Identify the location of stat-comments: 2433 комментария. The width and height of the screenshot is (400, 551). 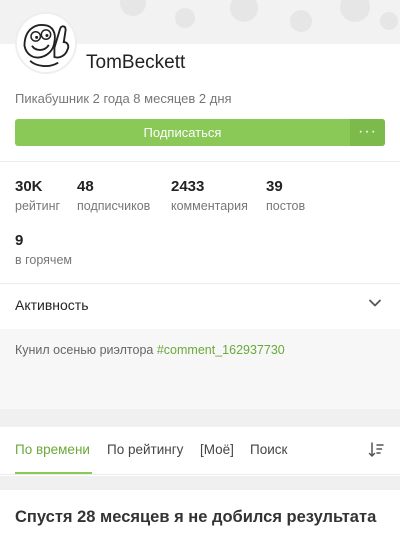
(209, 195).